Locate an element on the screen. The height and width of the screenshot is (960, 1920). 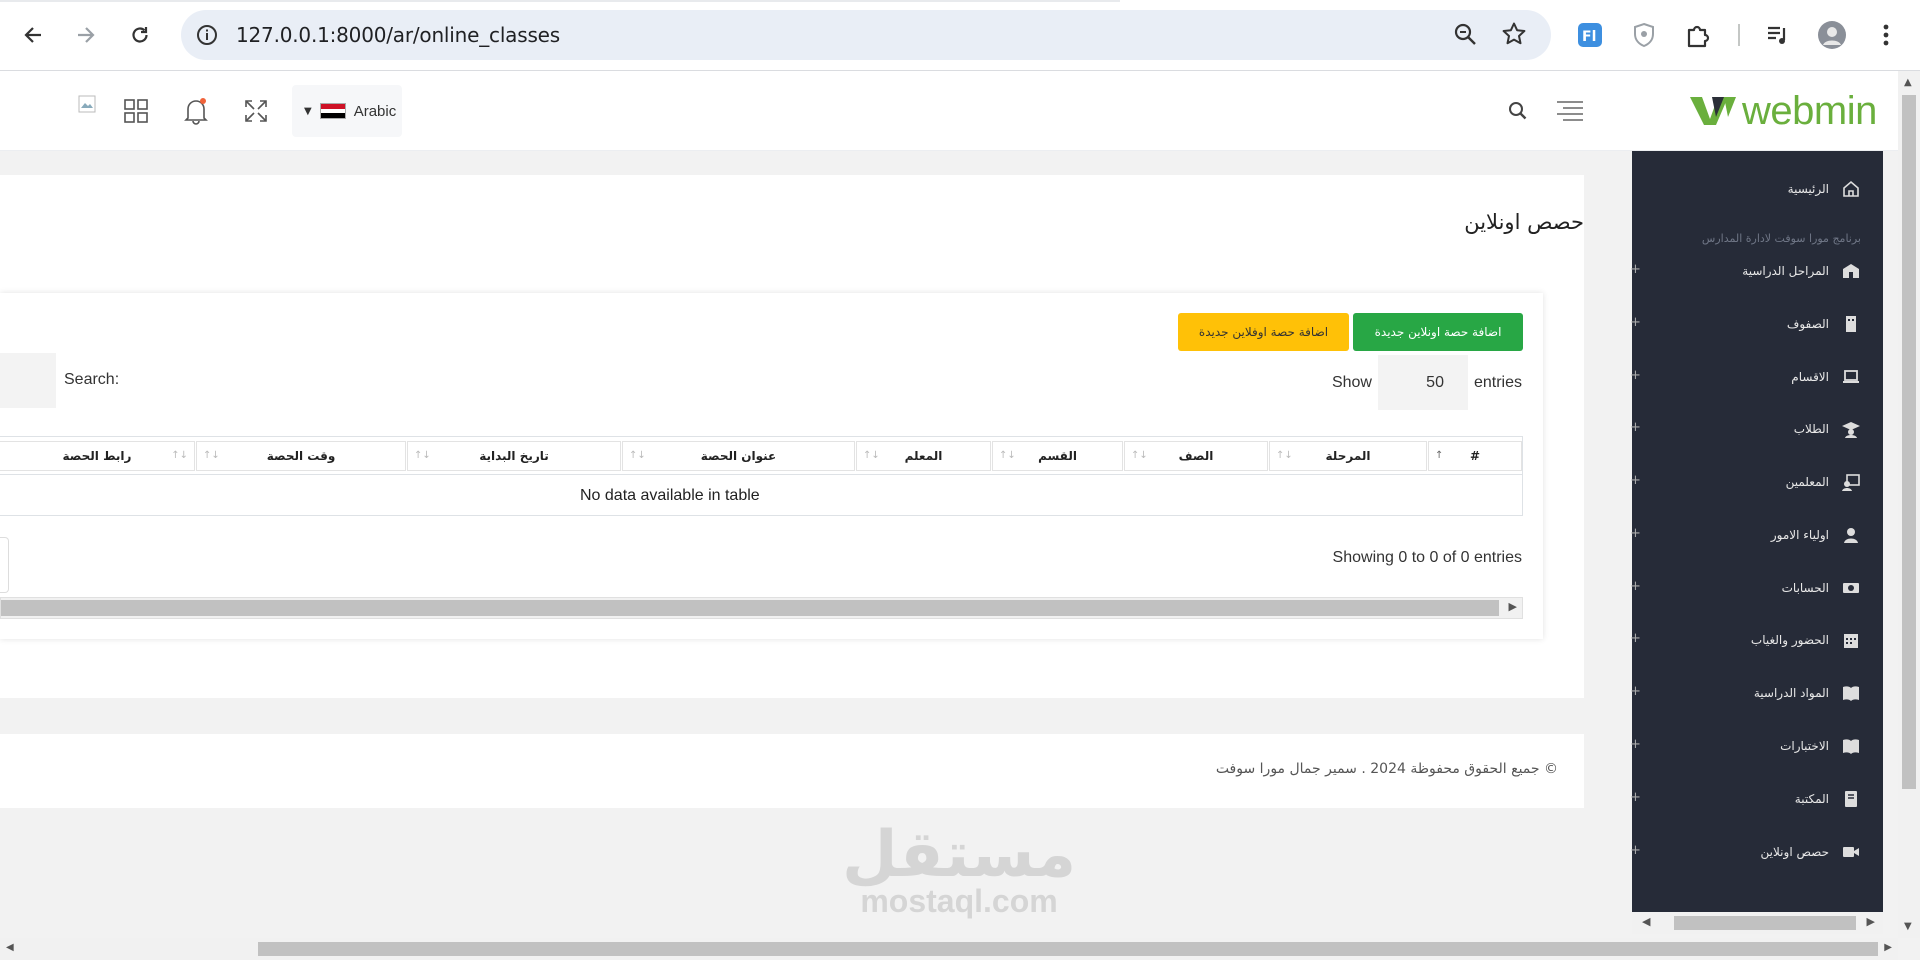
extension-fl-icon: Fl is located at coordinates (1590, 35).